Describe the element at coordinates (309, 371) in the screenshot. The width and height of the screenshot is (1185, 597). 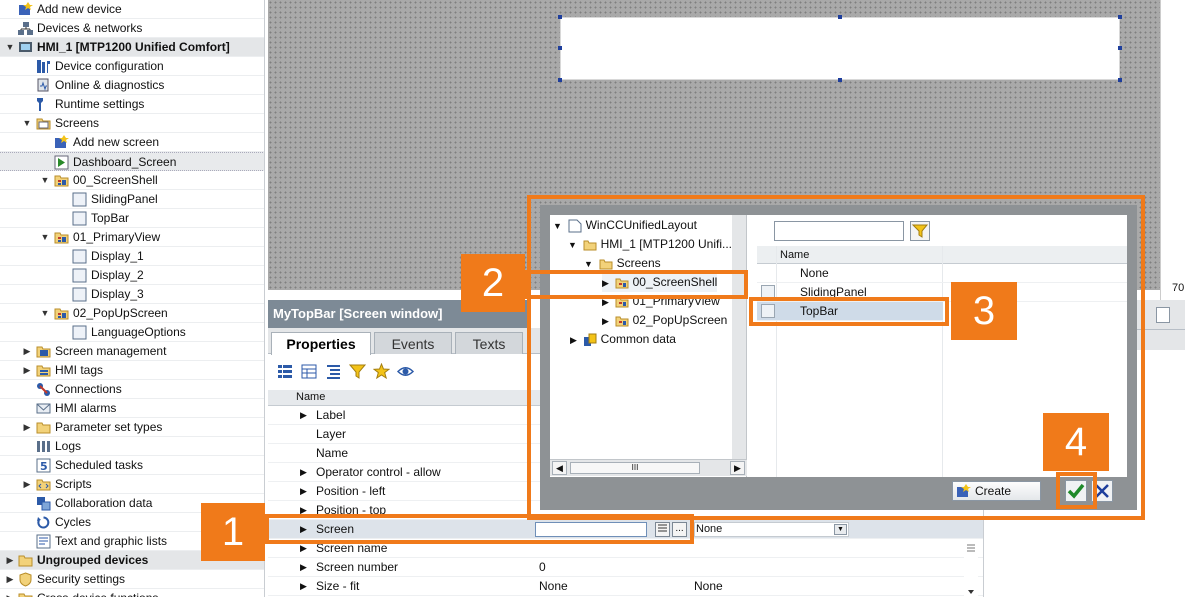
I see `group-view-icon` at that location.